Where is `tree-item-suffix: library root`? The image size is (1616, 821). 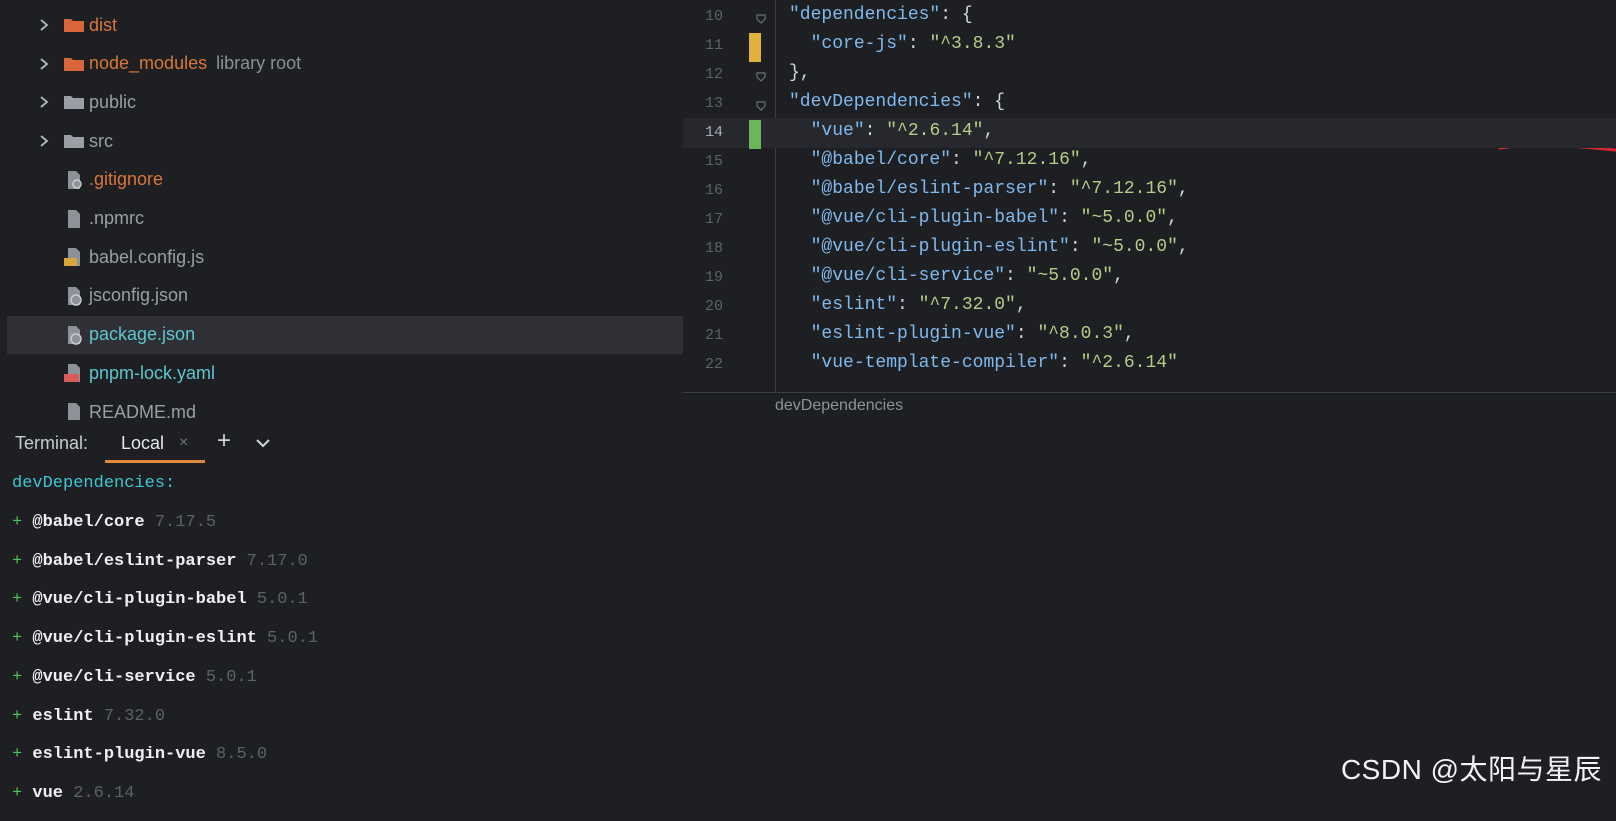
tree-item-suffix: library root is located at coordinates (259, 63).